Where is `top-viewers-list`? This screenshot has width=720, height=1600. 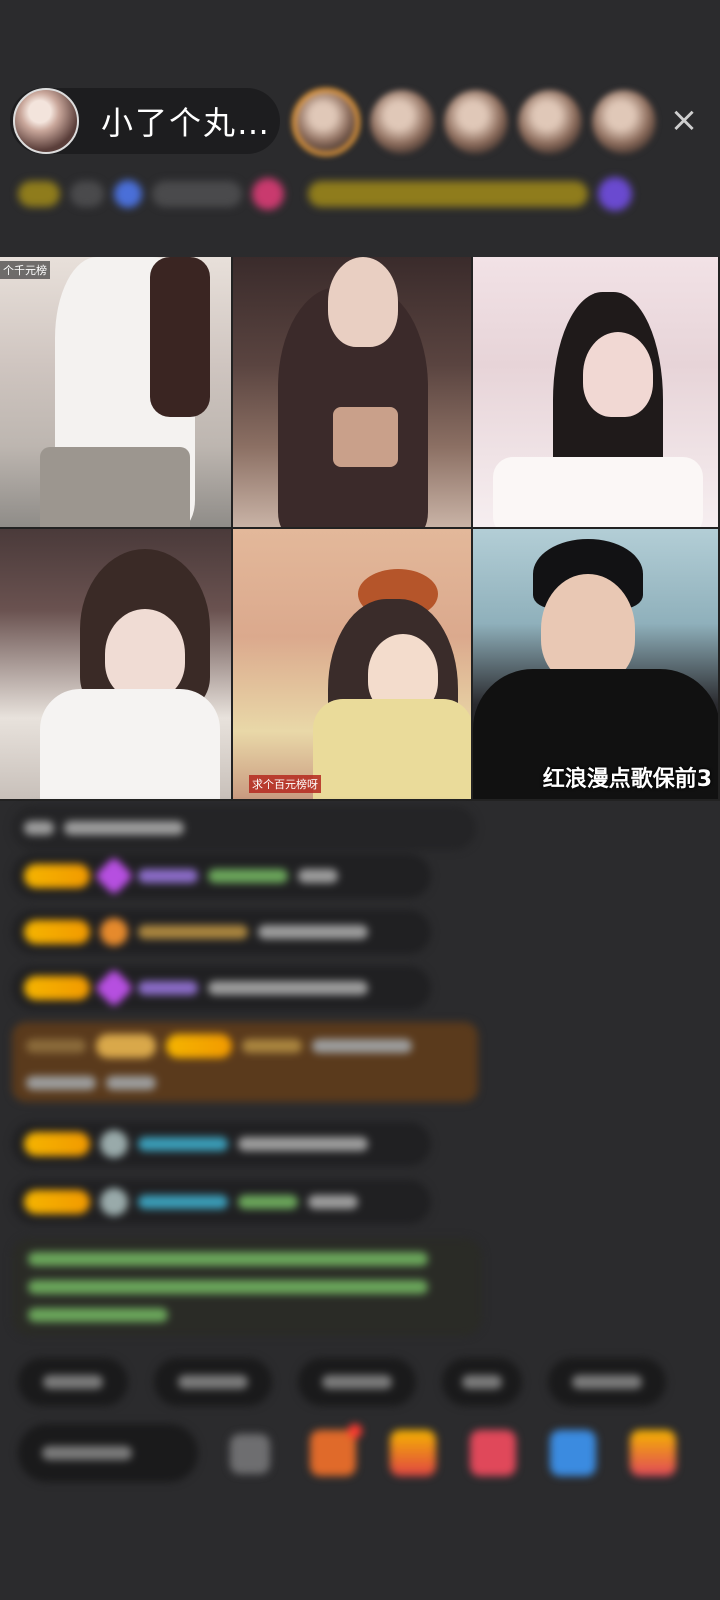 top-viewers-list is located at coordinates (474, 122).